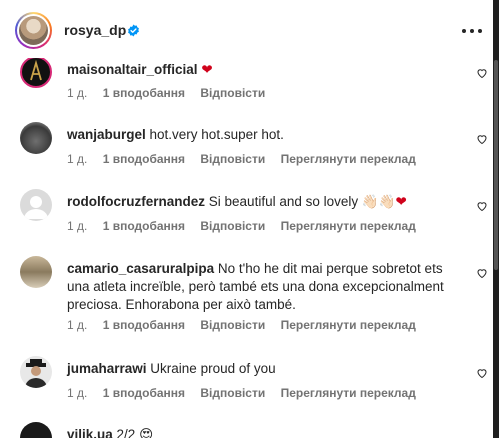 This screenshot has width=499, height=438. I want to click on comment-text: Ukraine proud of you, so click(213, 368).